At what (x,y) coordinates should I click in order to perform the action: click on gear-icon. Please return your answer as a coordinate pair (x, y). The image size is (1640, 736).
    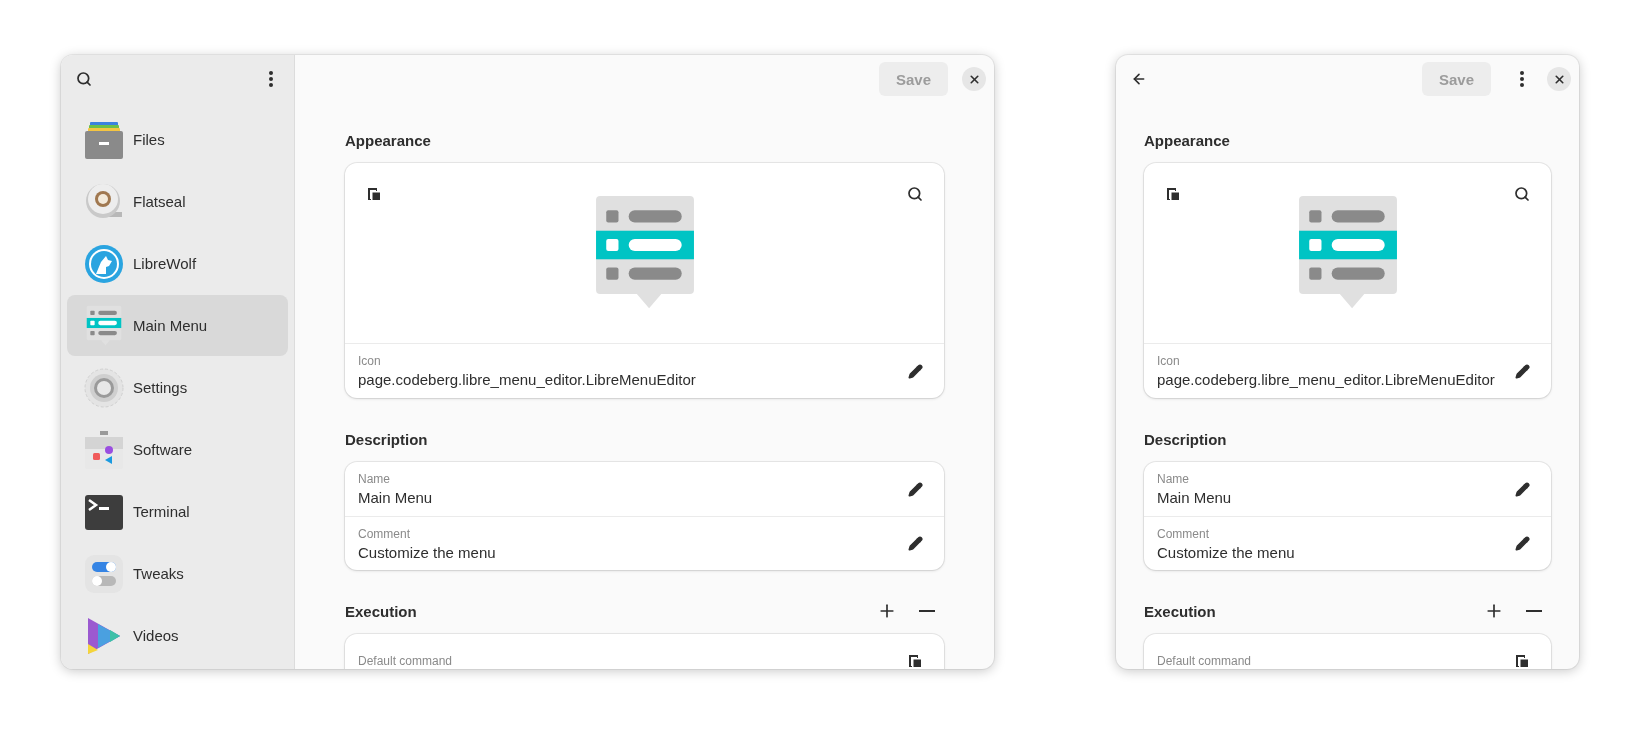
    Looking at the image, I should click on (104, 387).